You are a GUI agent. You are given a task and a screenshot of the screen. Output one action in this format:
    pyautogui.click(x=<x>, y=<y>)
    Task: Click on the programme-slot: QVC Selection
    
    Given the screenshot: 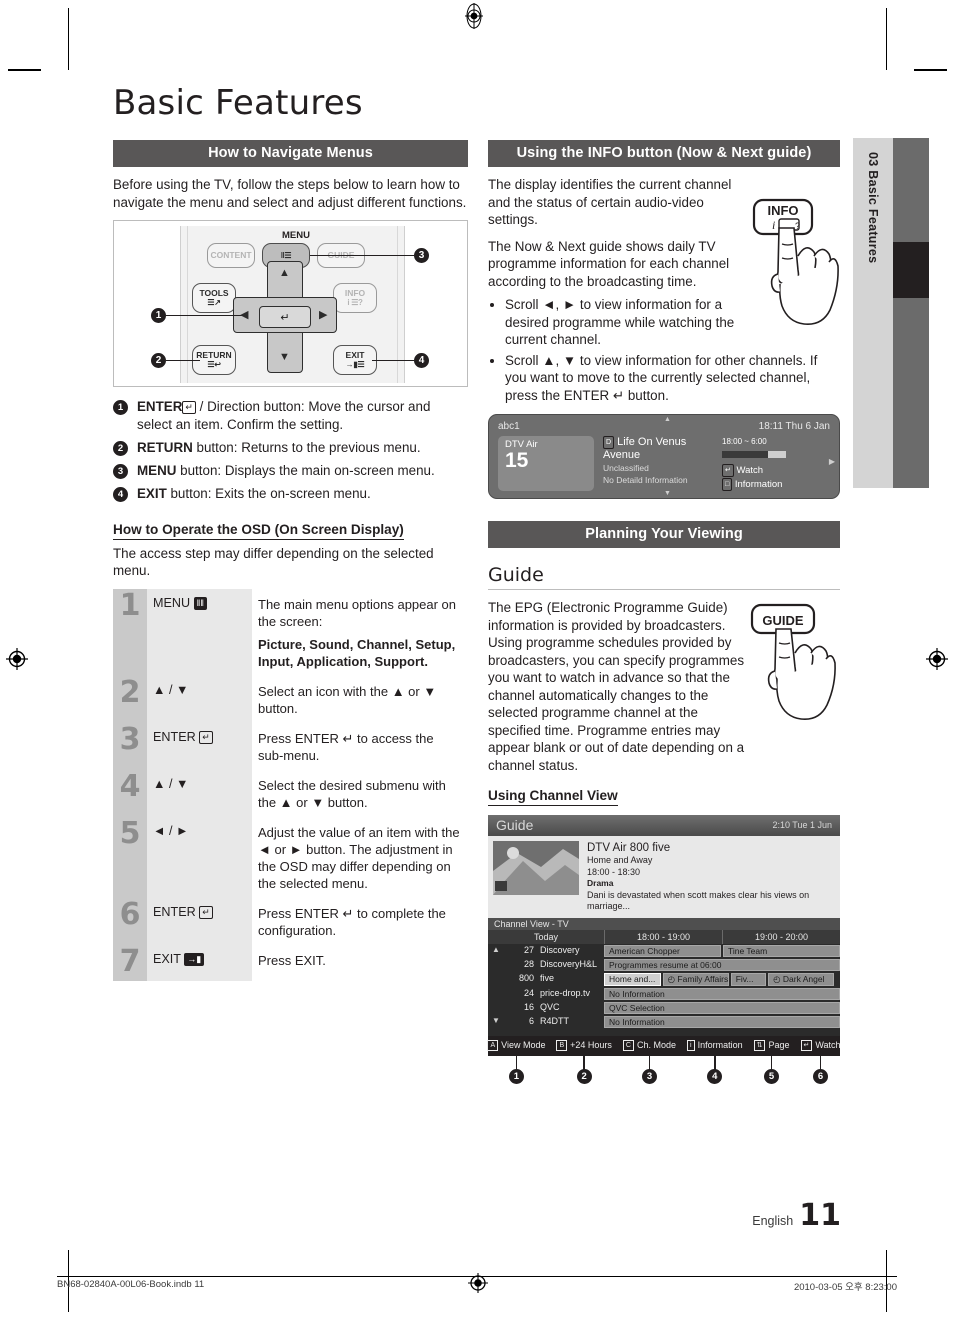 What is the action you would take?
    pyautogui.click(x=722, y=1007)
    